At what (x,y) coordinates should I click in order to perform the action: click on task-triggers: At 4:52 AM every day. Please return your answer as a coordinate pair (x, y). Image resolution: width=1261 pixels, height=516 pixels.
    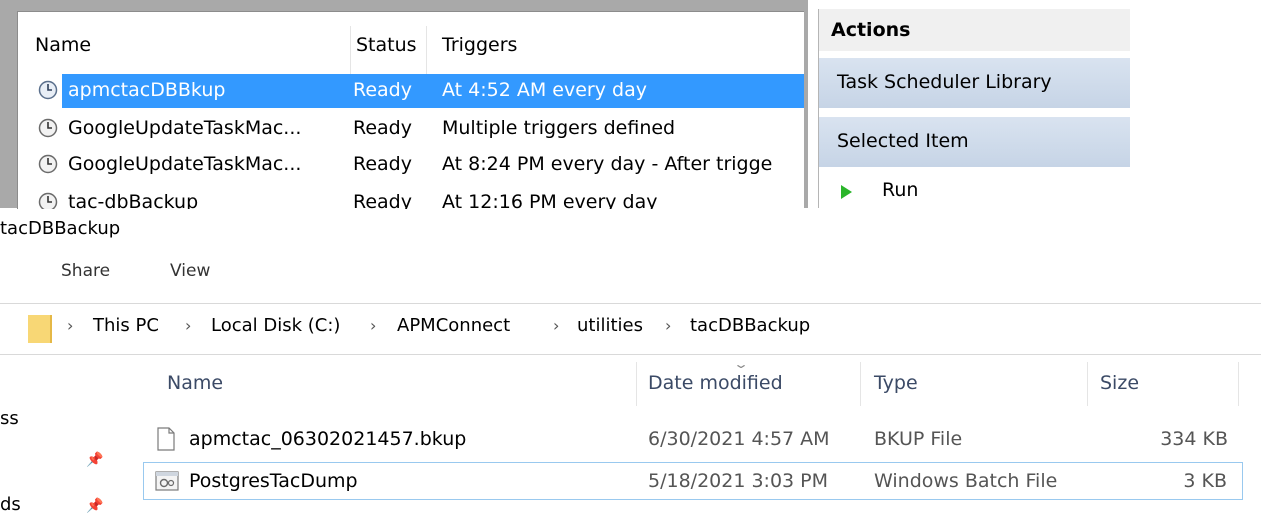
    Looking at the image, I should click on (544, 90).